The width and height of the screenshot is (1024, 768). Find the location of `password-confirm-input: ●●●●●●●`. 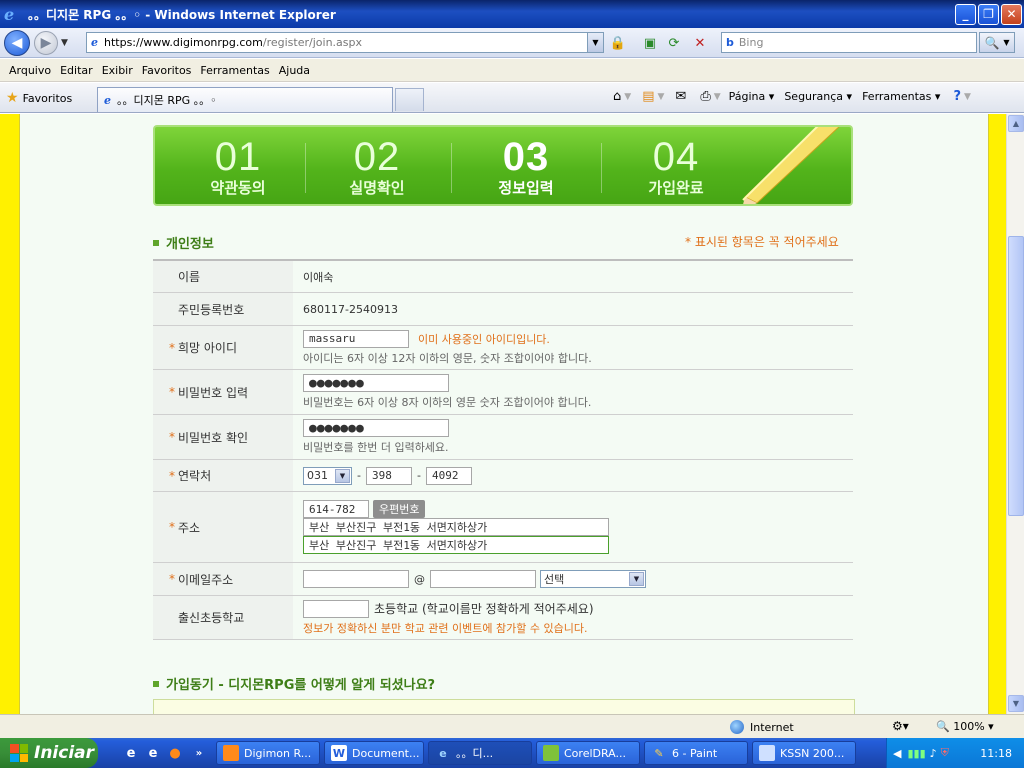

password-confirm-input: ●●●●●●● is located at coordinates (376, 428).